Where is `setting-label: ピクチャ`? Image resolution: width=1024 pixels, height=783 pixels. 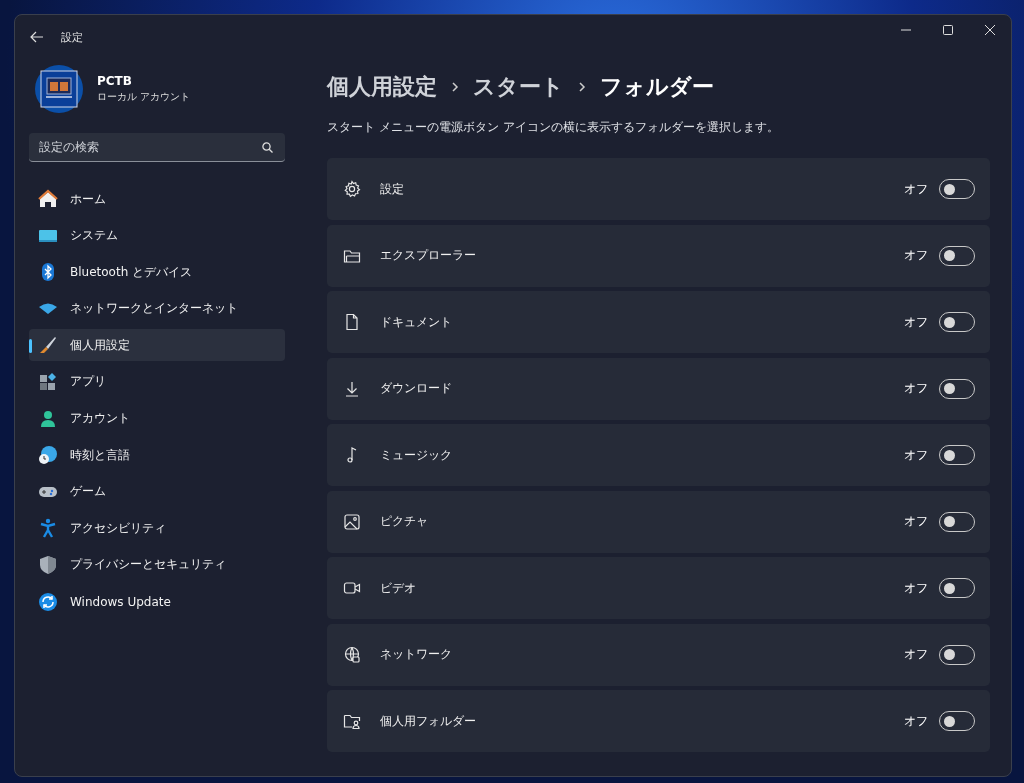 setting-label: ピクチャ is located at coordinates (404, 521).